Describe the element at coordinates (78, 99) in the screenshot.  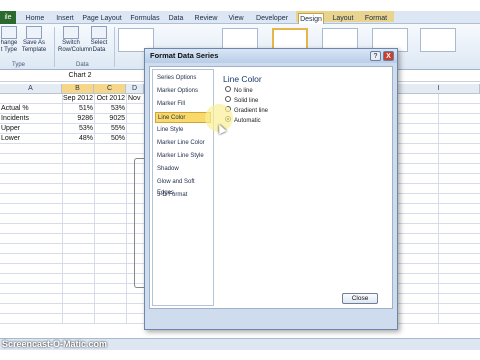
I see `header-cell: Sep 2012` at that location.